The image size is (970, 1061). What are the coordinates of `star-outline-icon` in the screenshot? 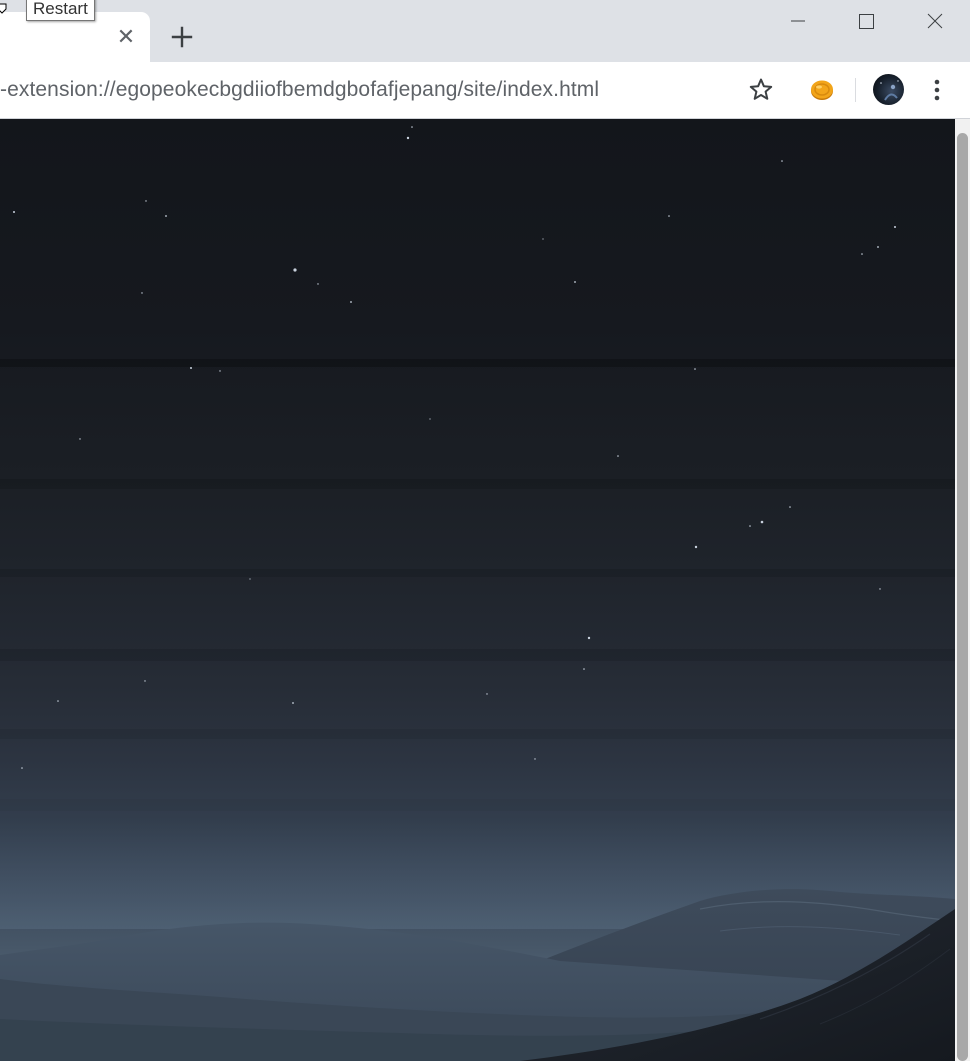 It's located at (761, 89).